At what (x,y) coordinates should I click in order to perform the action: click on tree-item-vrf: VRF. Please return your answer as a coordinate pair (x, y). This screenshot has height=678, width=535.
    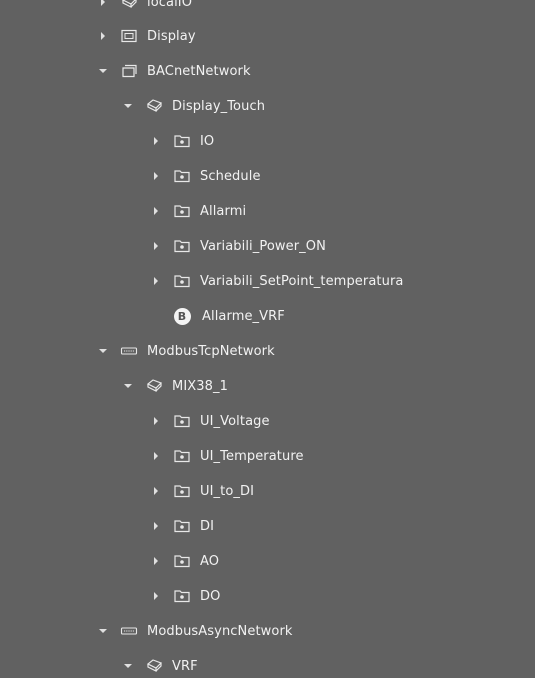
    Looking at the image, I should click on (160, 666).